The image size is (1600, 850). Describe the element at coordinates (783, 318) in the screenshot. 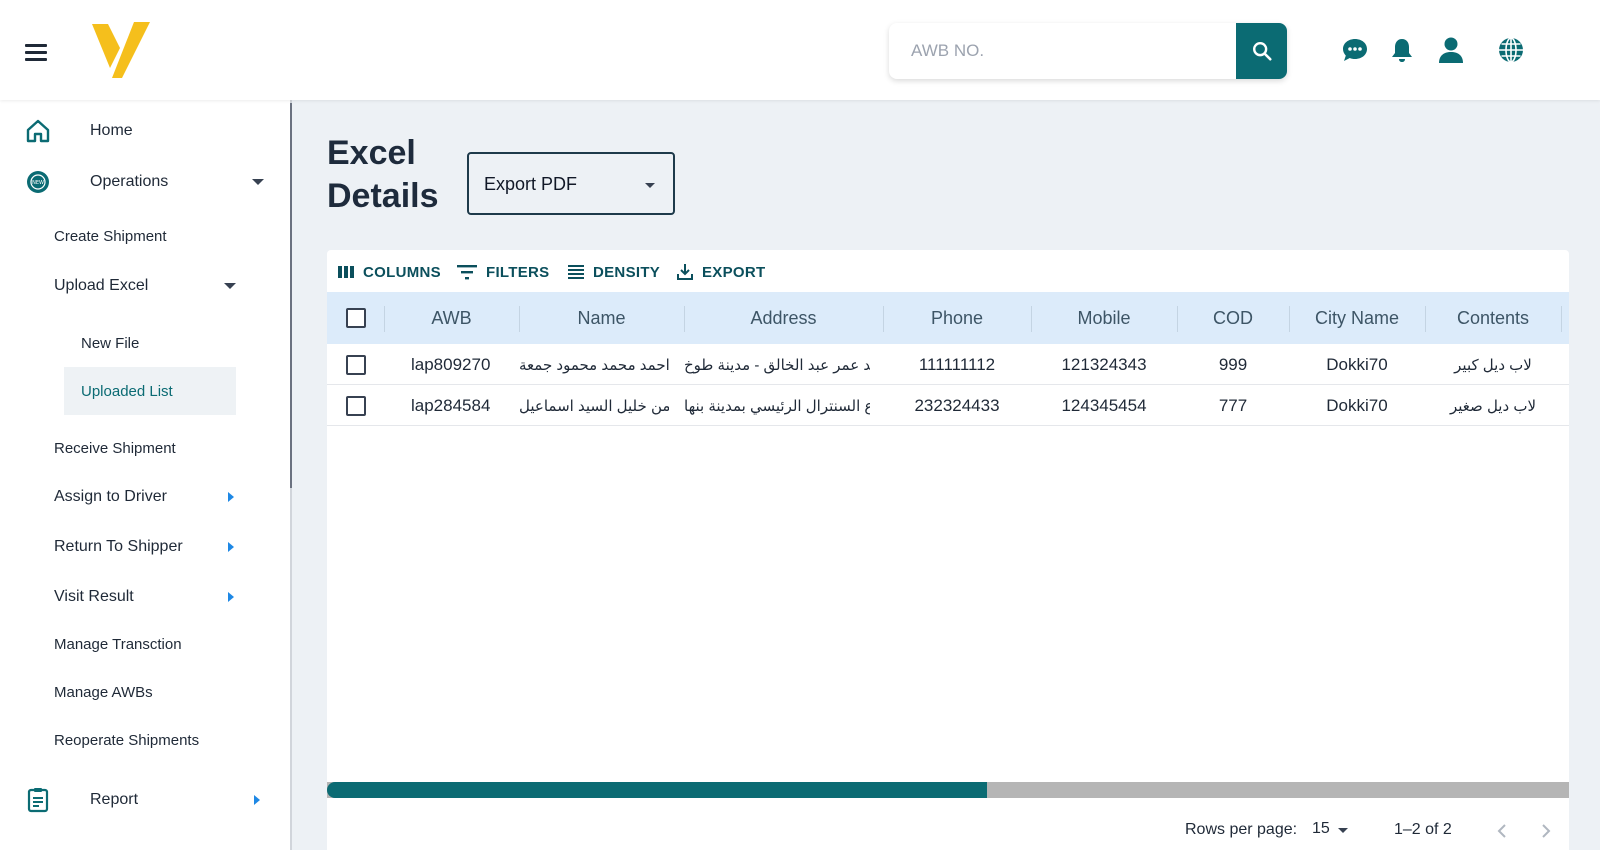

I see `column-header-address: Address` at that location.